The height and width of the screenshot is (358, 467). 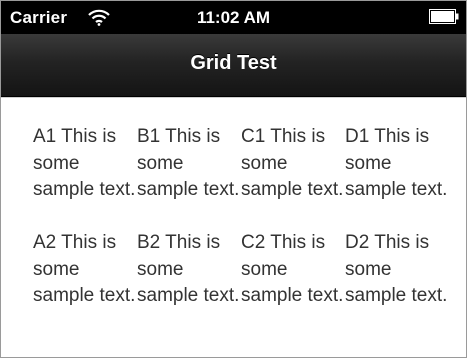 I want to click on page-title: Grid Test, so click(x=233, y=63).